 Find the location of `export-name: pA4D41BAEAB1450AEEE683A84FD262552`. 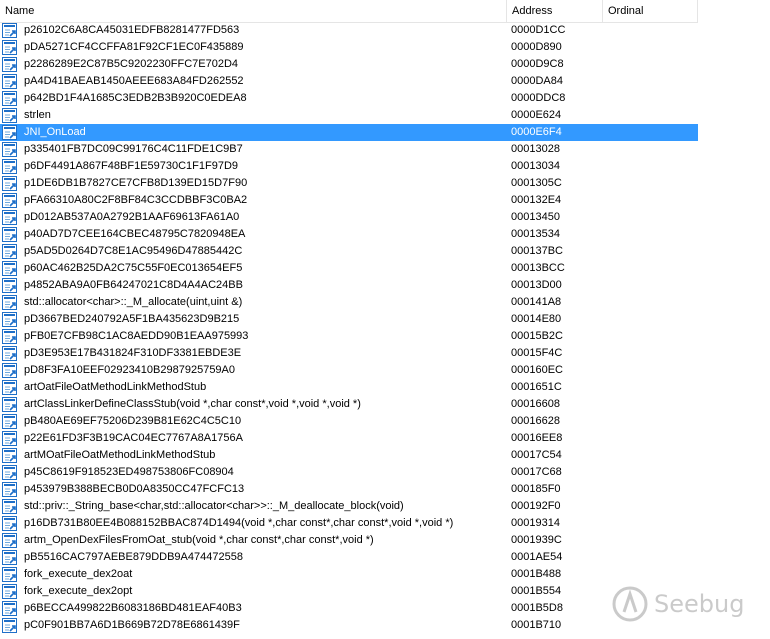

export-name: pA4D41BAEAB1450AEEE683A84FD262552 is located at coordinates (134, 81).